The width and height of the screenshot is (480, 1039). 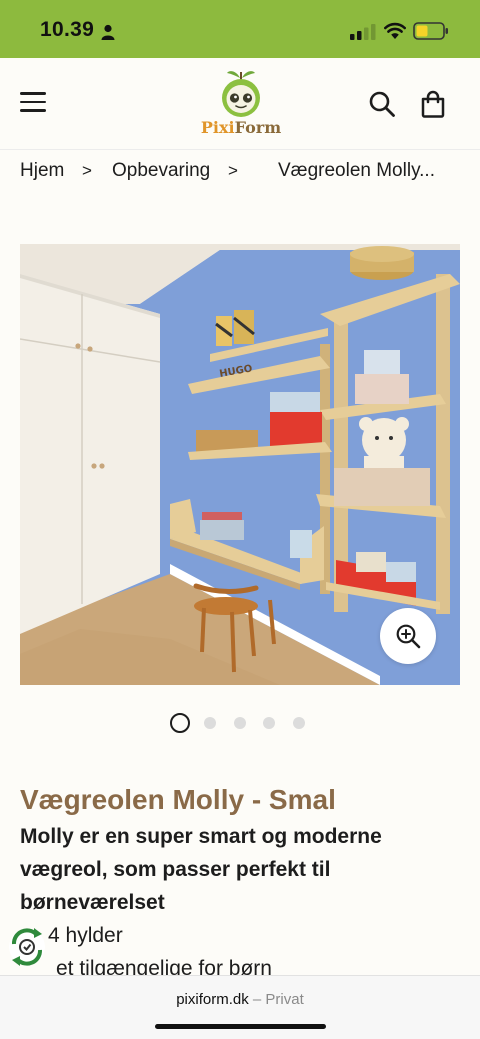 I want to click on search-icon, so click(x=382, y=104).